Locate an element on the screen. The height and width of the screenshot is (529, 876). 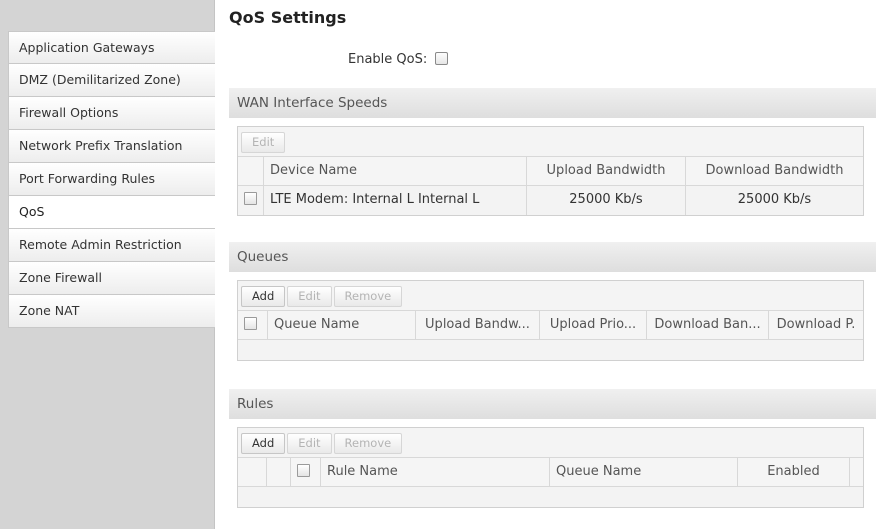
rules-toolbar: Add Edit Remove is located at coordinates (550, 443).